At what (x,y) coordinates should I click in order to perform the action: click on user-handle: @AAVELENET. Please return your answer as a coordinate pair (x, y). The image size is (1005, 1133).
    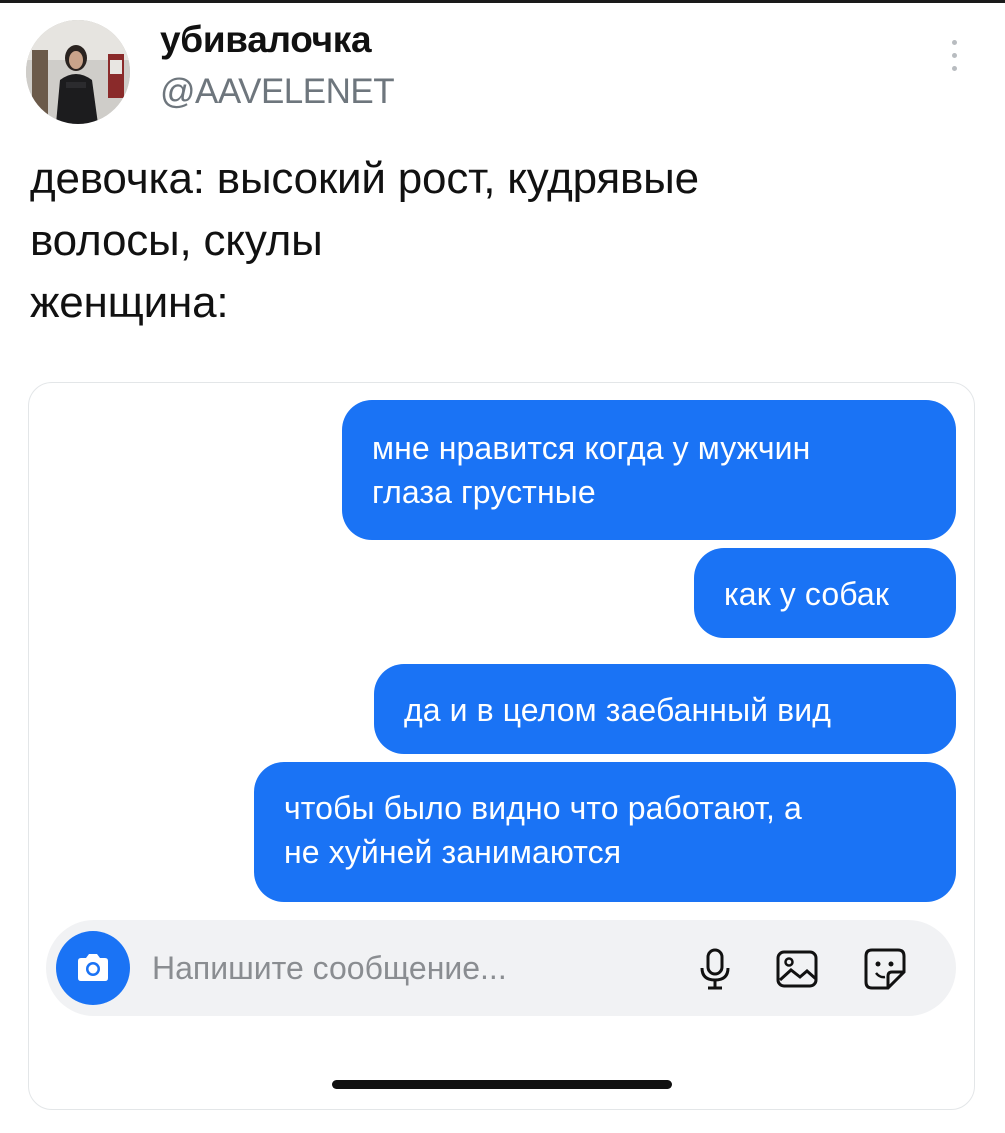
    Looking at the image, I should click on (277, 92).